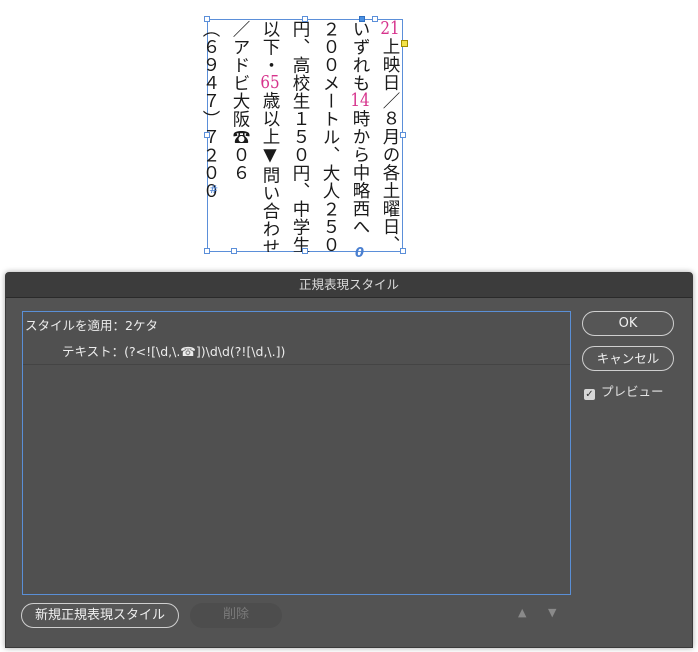  What do you see at coordinates (362, 19) in the screenshot?
I see `in-port-handle` at bounding box center [362, 19].